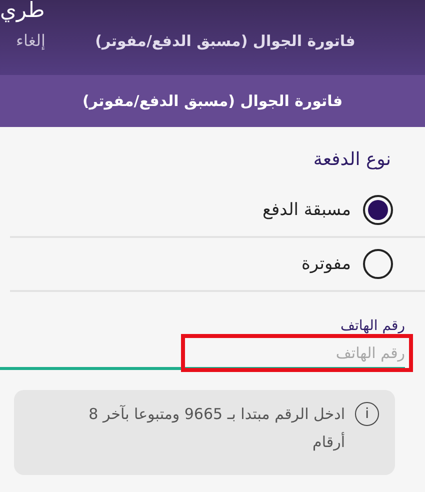 This screenshot has height=492, width=425. I want to click on option-label: مفوترة, so click(326, 264).